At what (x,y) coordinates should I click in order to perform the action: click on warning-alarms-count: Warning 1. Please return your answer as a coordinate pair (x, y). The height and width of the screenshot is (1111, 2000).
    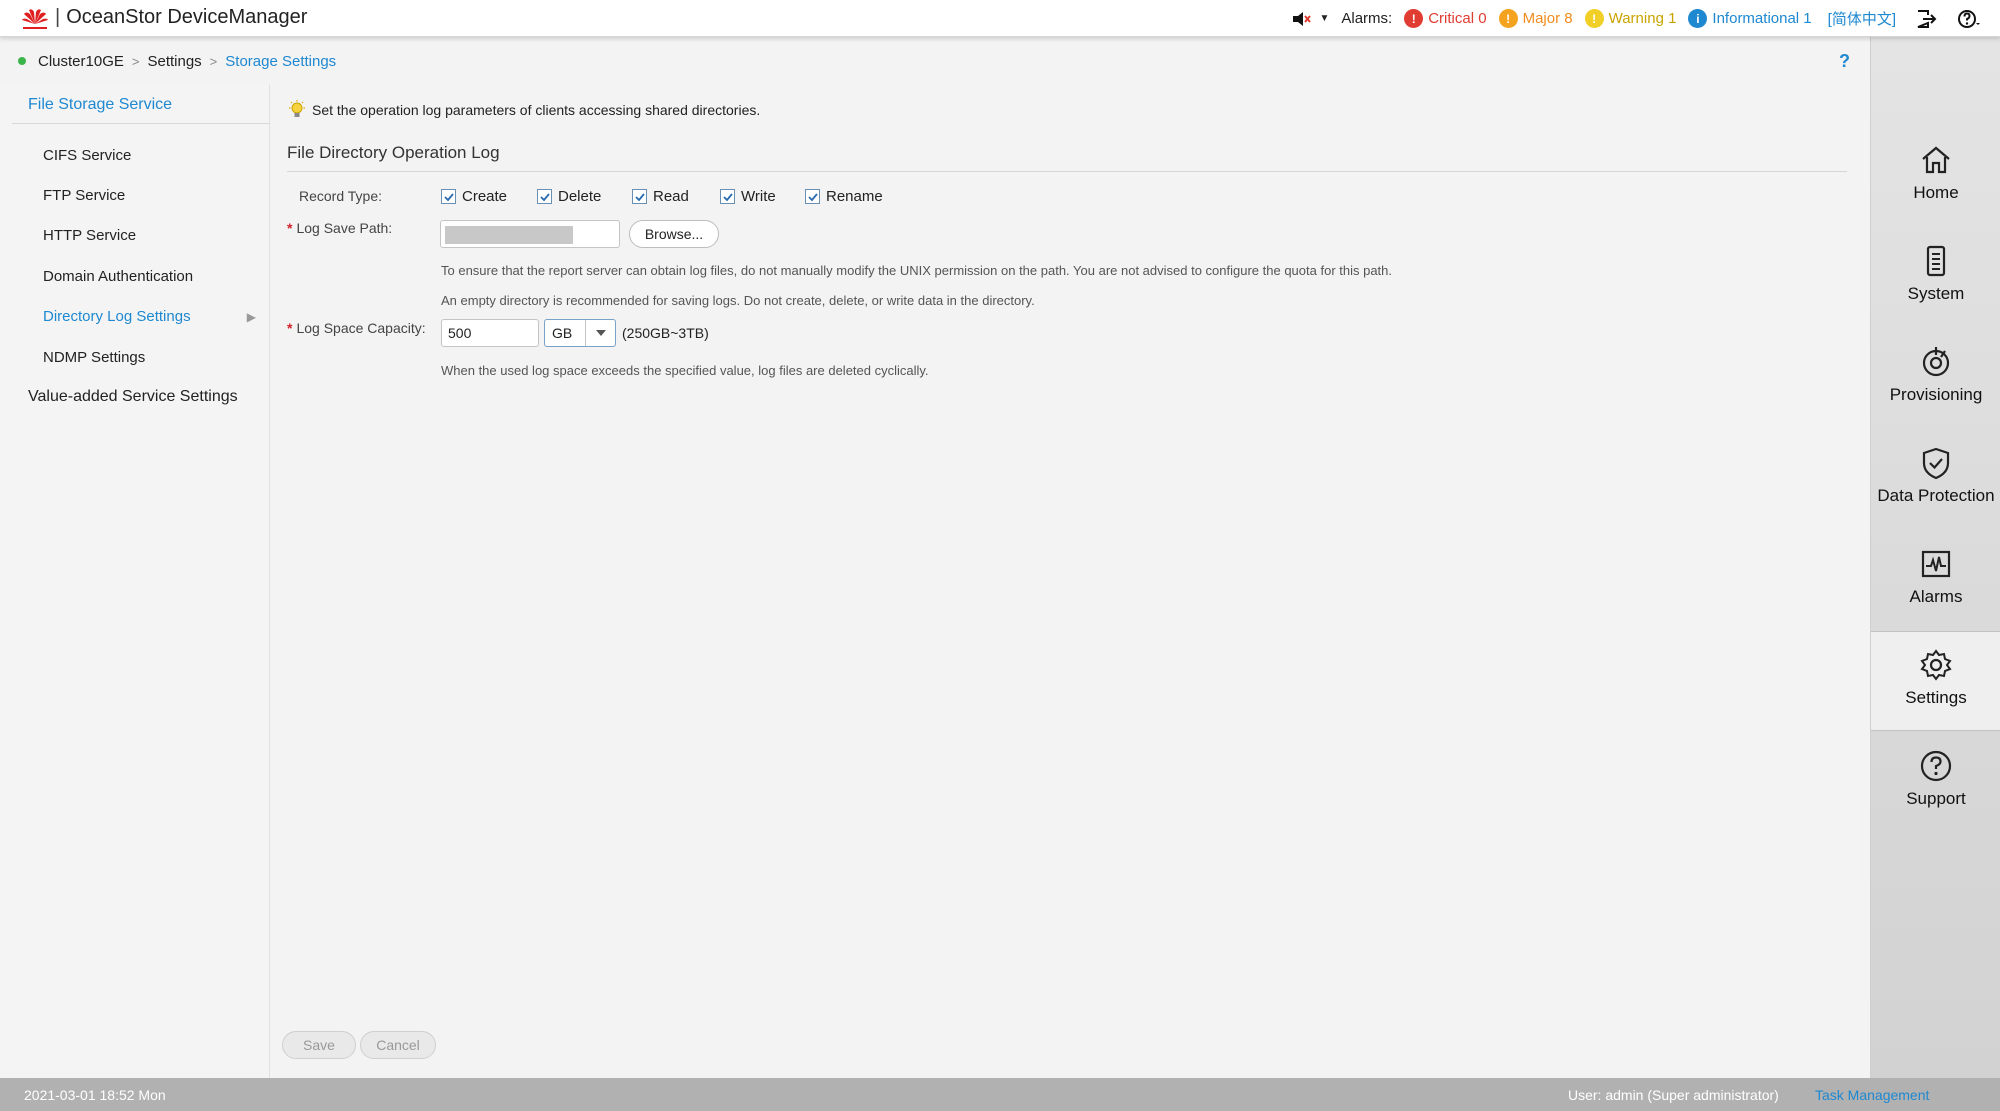
    Looking at the image, I should click on (1642, 18).